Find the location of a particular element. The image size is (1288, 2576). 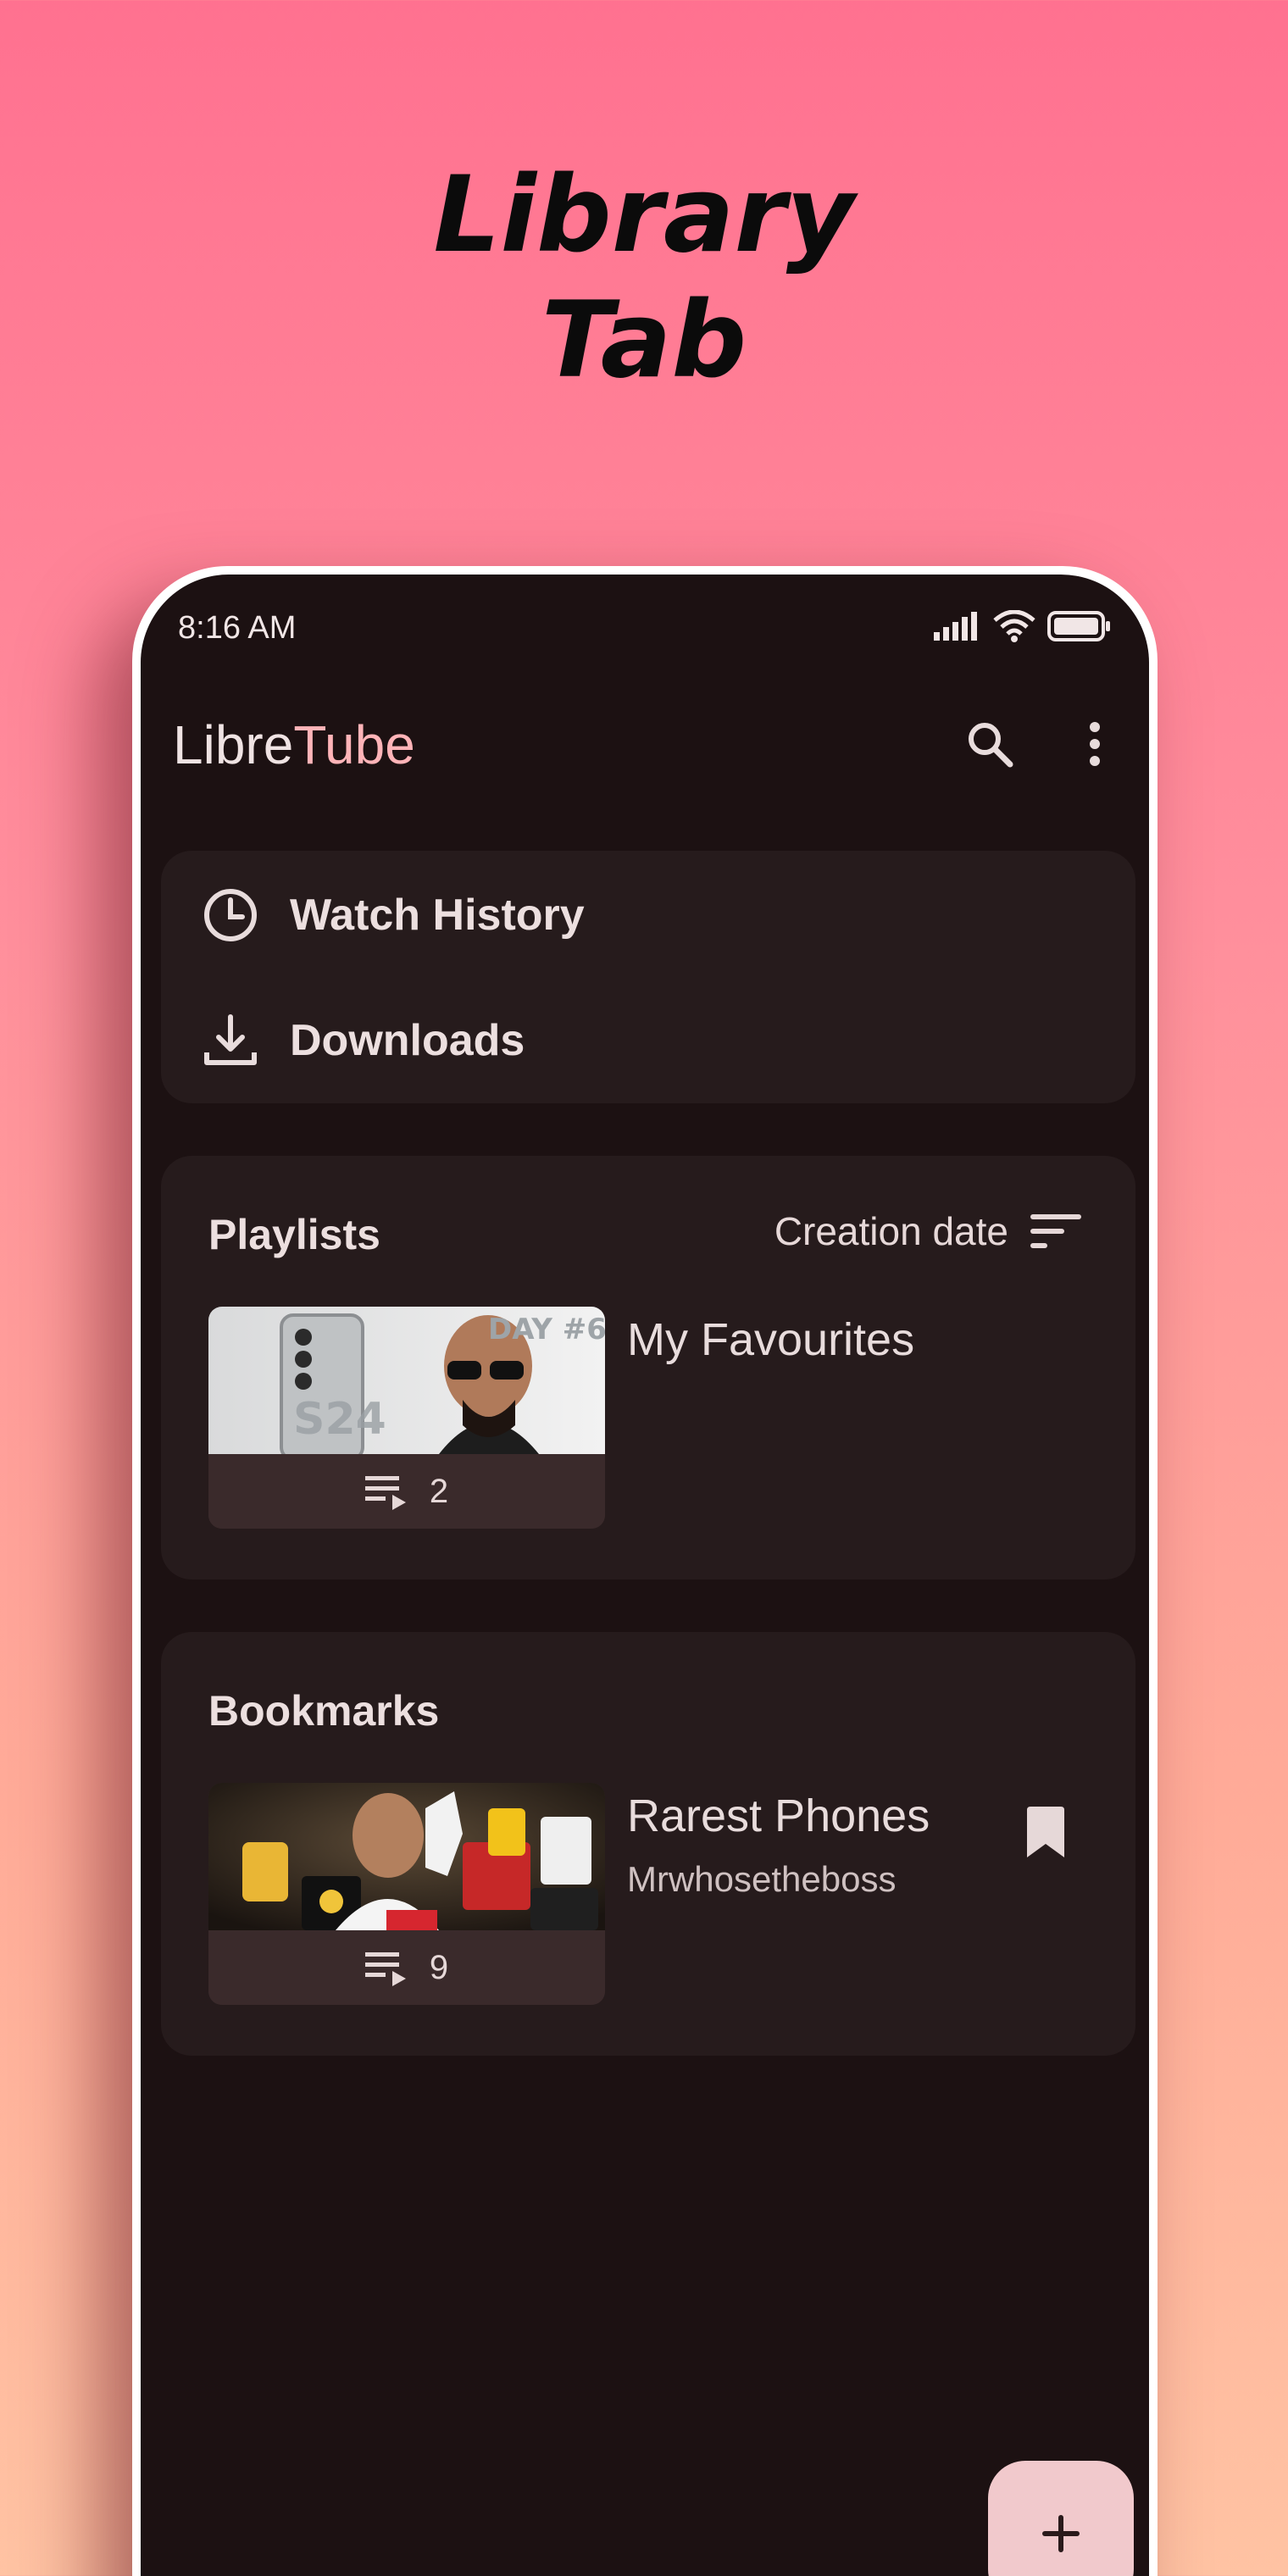

promo-line-1: Library is located at coordinates (644, 215).